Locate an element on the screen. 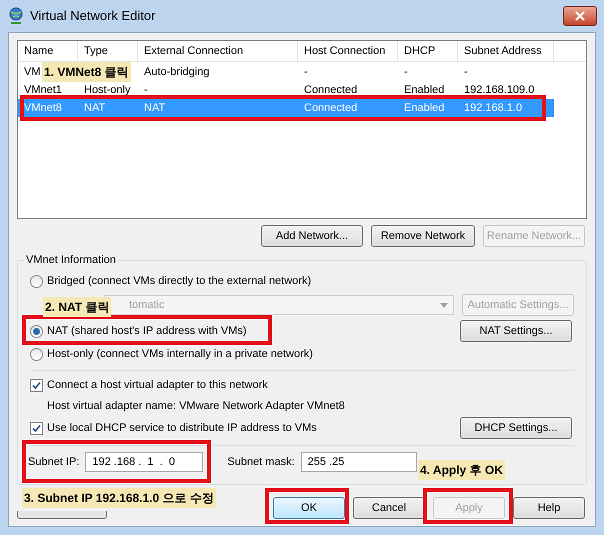 This screenshot has width=604, height=535. column-header: Subnet Address is located at coordinates (506, 51).